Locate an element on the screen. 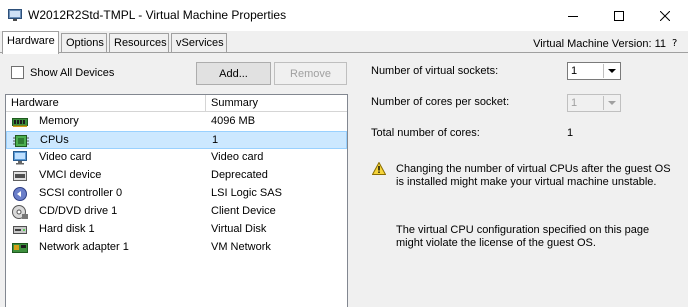 This screenshot has height=307, width=688. remove-device-button: Remove is located at coordinates (310, 73).